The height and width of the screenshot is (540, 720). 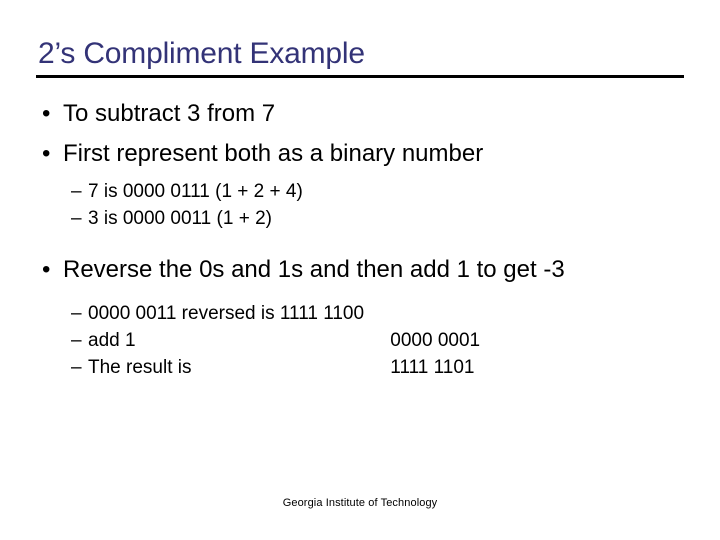 What do you see at coordinates (360, 218) in the screenshot?
I see `sub-bullet-item: – 3 is 0000 0011 (1 + 2)` at bounding box center [360, 218].